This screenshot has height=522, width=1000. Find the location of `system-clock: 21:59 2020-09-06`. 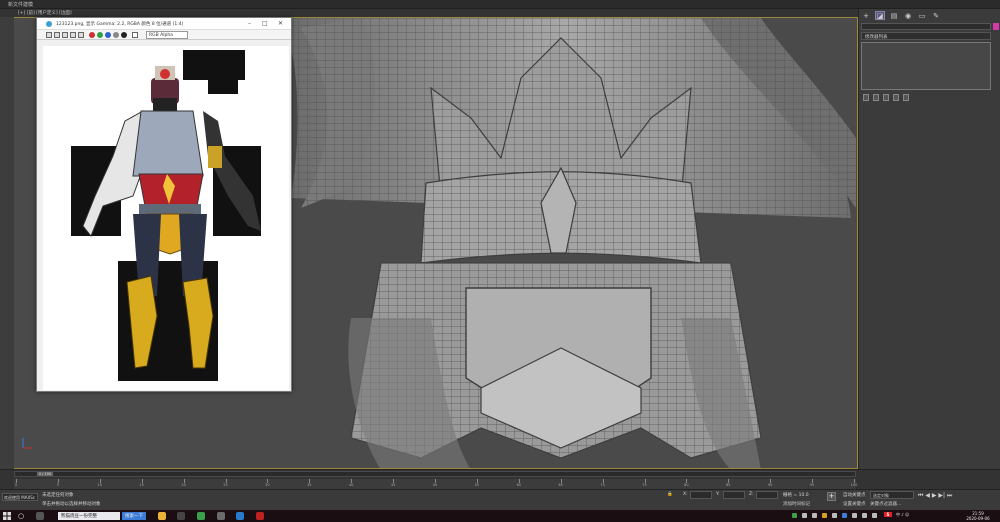

system-clock: 21:59 2020-09-06 is located at coordinates (978, 516).